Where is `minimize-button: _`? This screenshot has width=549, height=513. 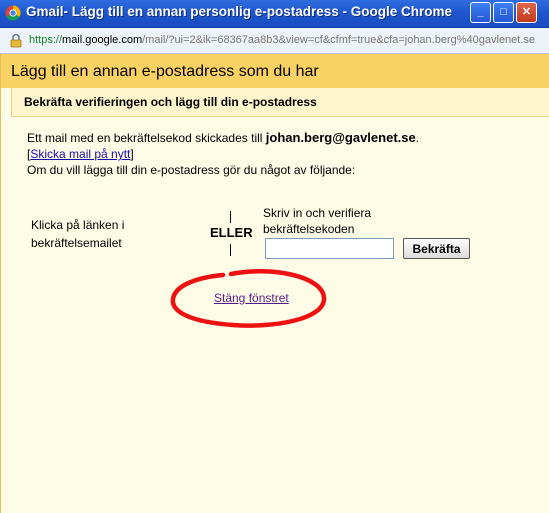
minimize-button: _ is located at coordinates (480, 12).